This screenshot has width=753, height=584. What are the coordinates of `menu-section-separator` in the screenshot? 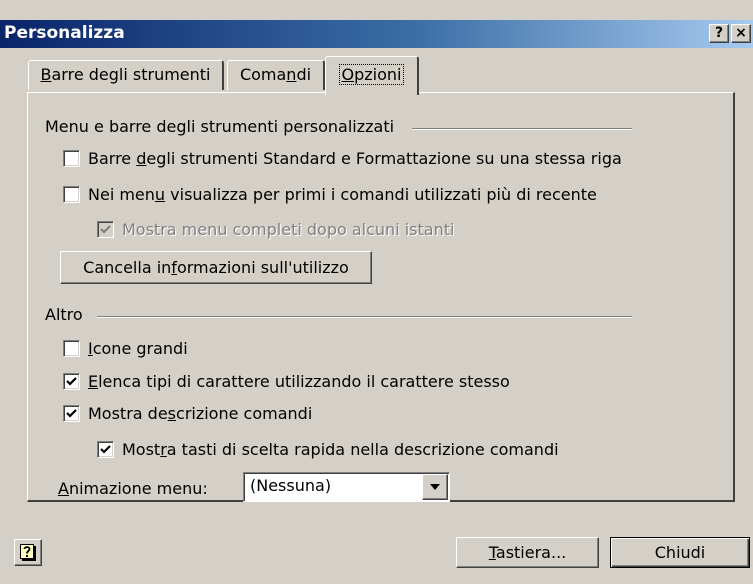 It's located at (522, 129).